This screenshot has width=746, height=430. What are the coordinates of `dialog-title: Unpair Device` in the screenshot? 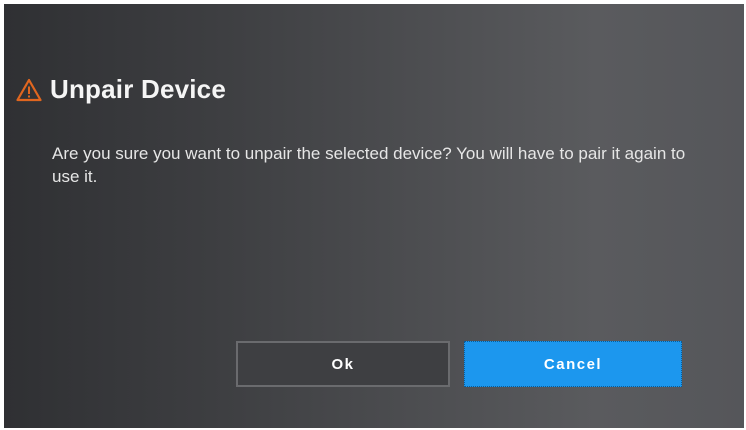 It's located at (138, 89).